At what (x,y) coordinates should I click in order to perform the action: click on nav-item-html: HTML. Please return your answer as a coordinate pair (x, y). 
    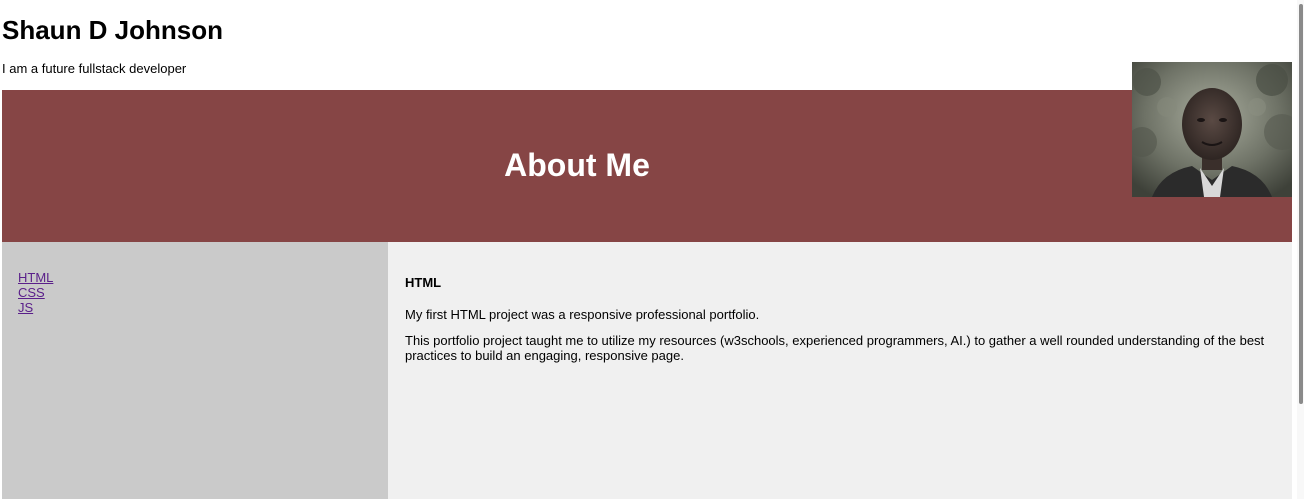
    Looking at the image, I should click on (35, 277).